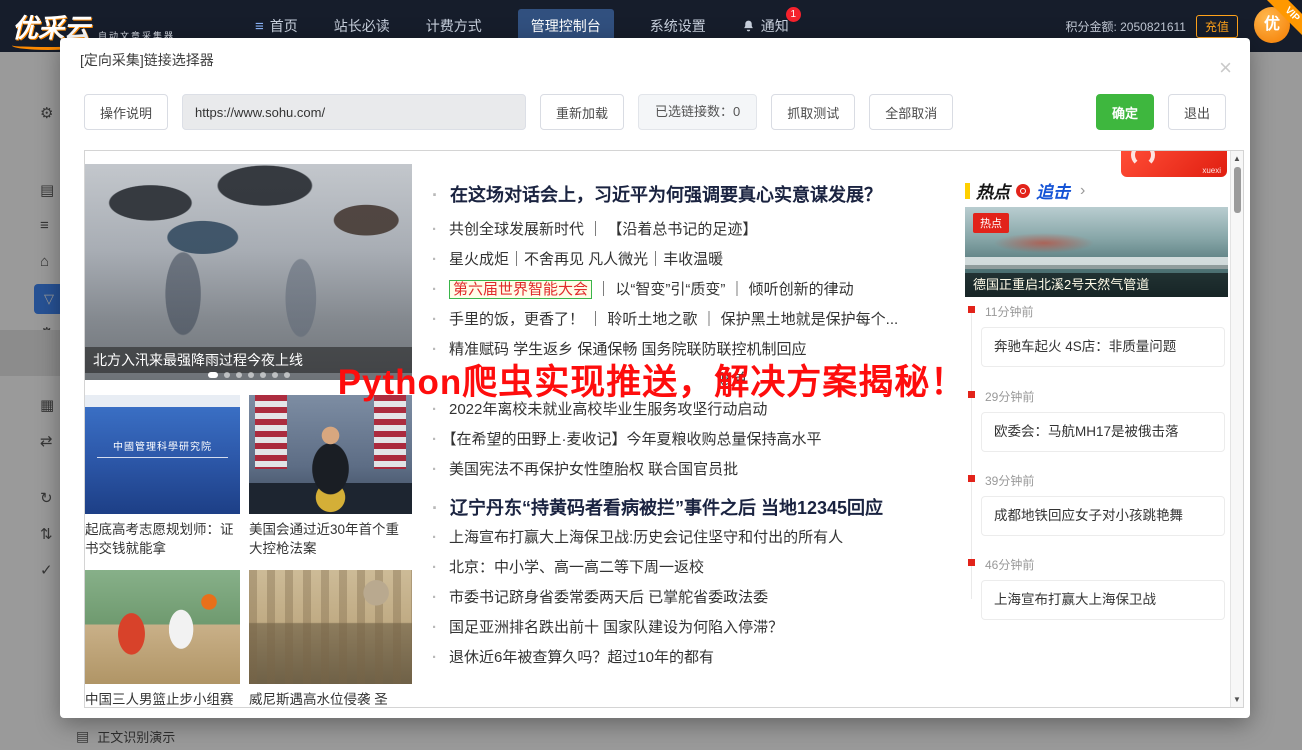 The image size is (1302, 750). What do you see at coordinates (655, 60) in the screenshot?
I see `modal-header: [定向采集]链接选择器 ×` at bounding box center [655, 60].